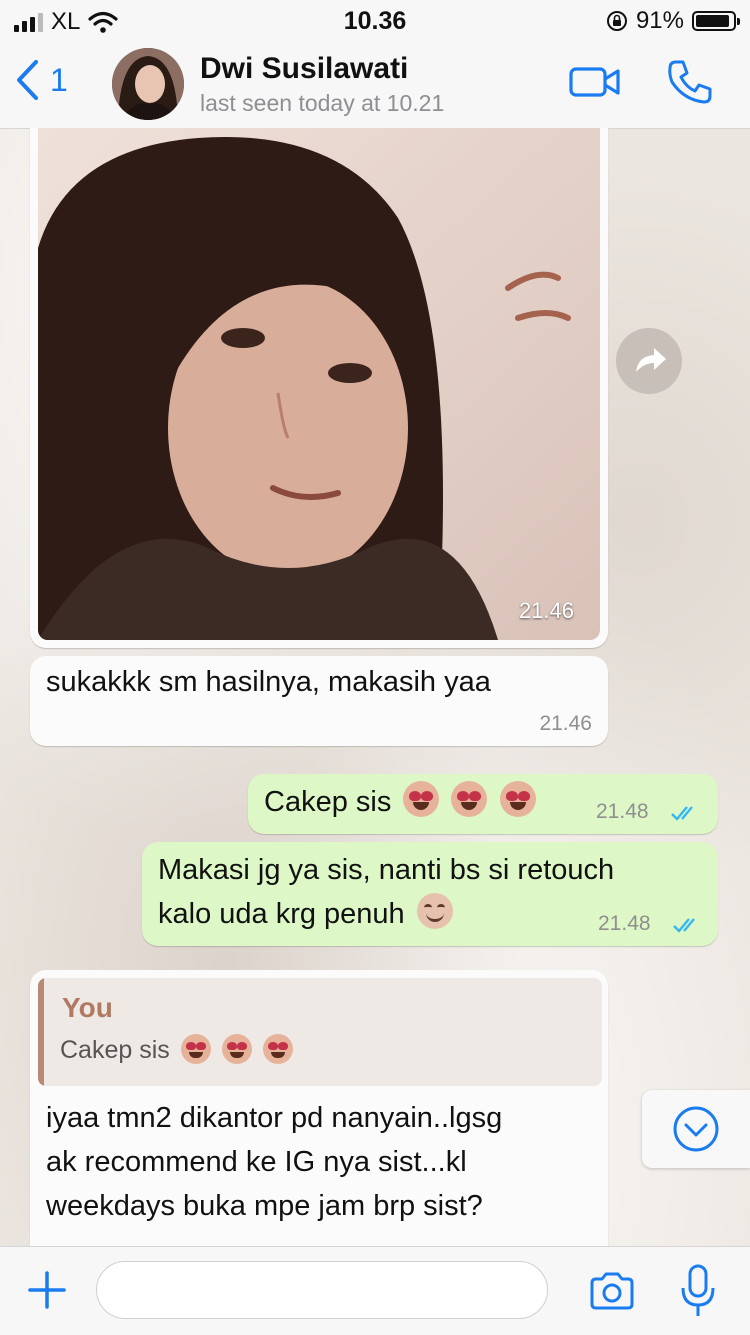  Describe the element at coordinates (115, 1050) in the screenshot. I see `quote-text: Cakep sis` at that location.